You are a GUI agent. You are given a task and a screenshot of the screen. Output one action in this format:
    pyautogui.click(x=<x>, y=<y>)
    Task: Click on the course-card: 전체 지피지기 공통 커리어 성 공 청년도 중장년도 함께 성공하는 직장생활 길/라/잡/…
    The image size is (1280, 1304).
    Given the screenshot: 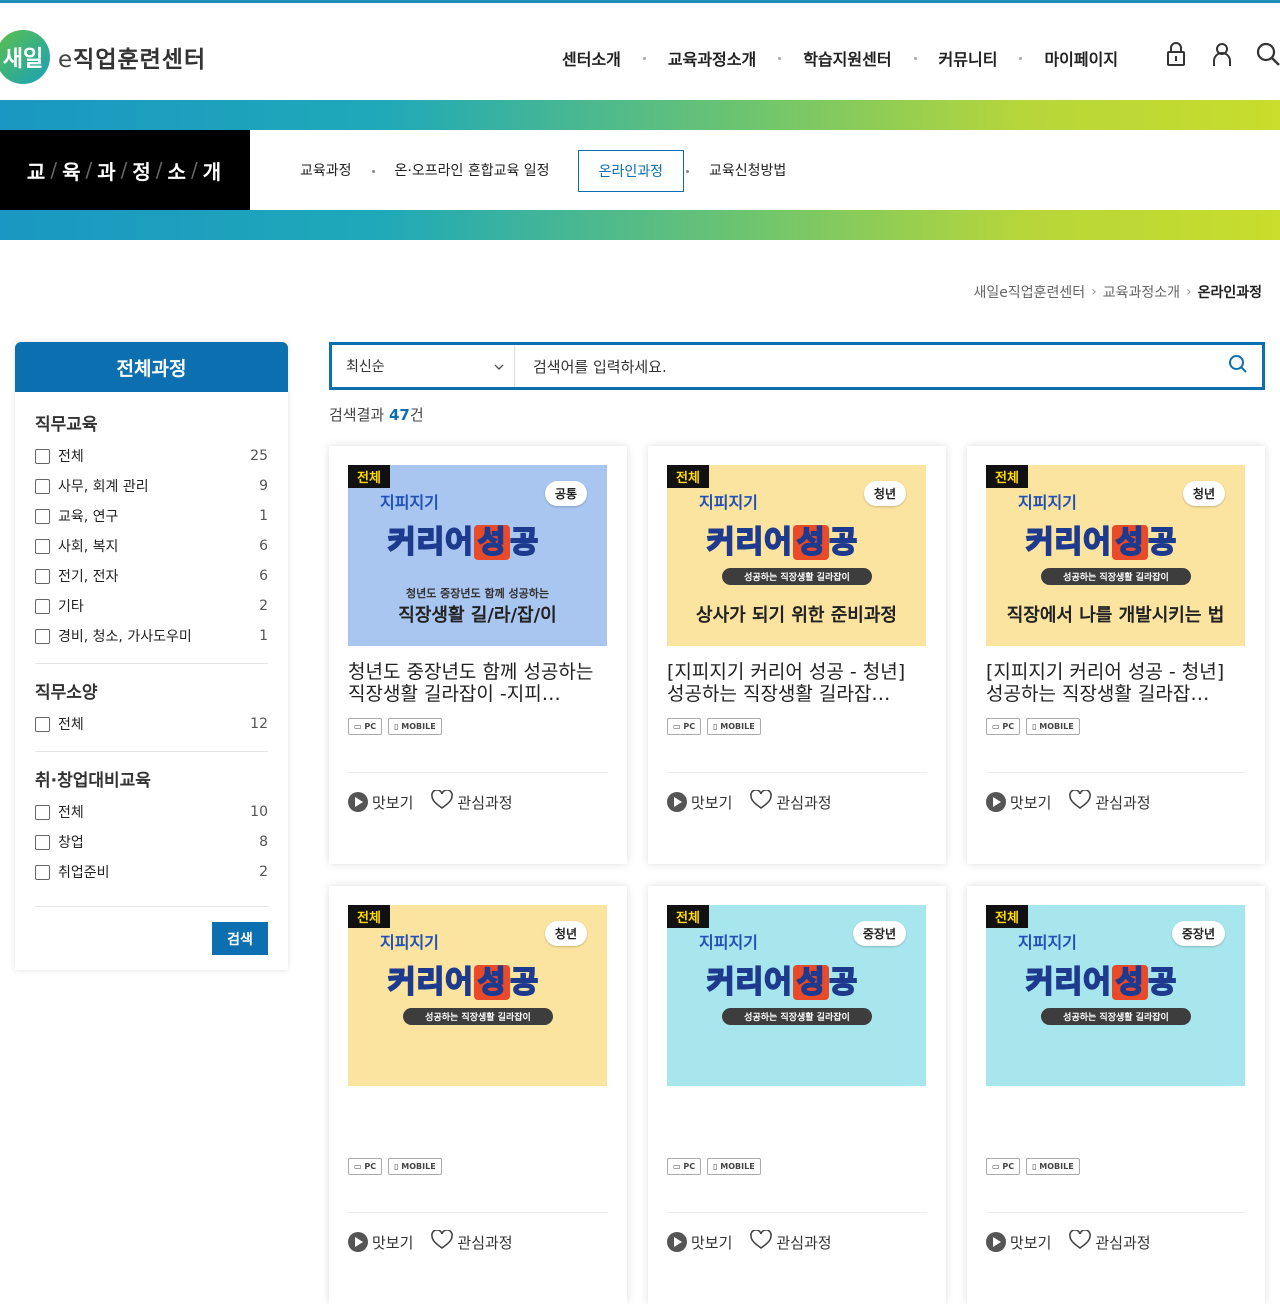 What is the action you would take?
    pyautogui.click(x=478, y=655)
    